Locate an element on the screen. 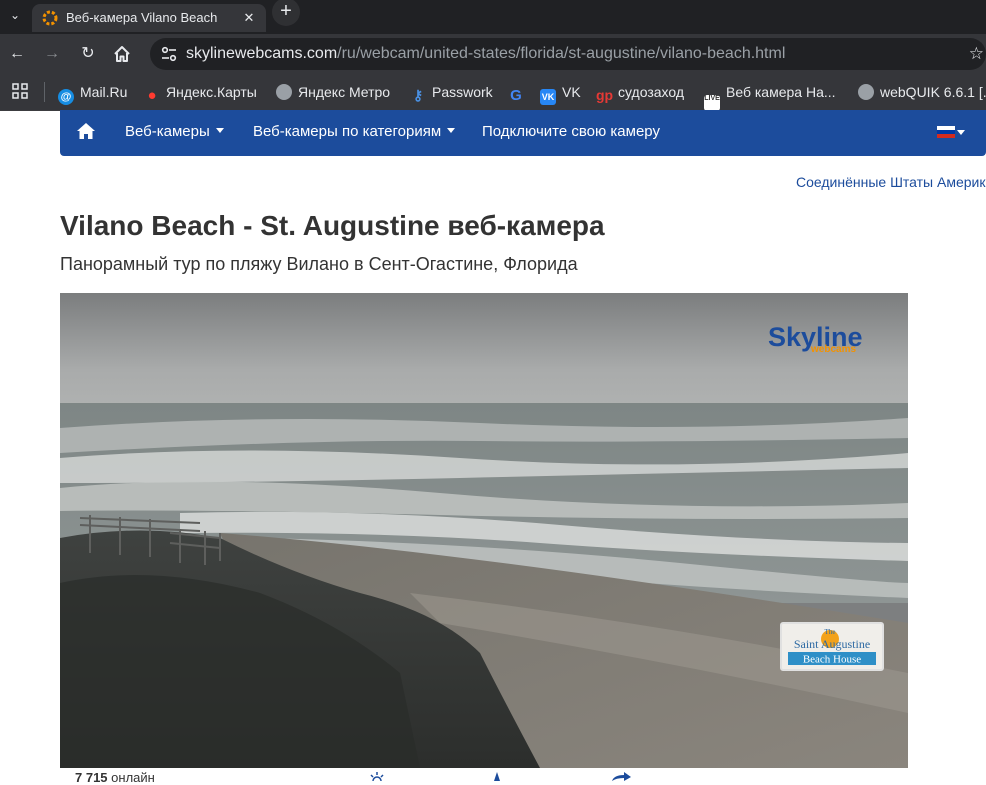  sponsor-text-the: The is located at coordinates (830, 632).